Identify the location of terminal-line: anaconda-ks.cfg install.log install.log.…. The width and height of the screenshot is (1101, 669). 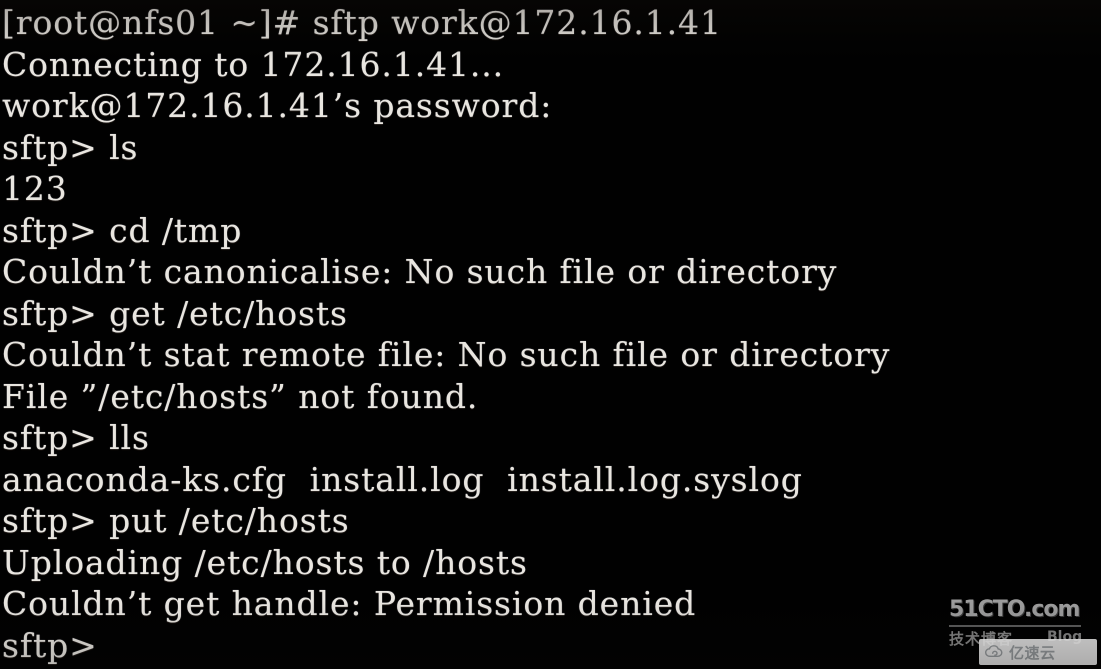
(402, 479).